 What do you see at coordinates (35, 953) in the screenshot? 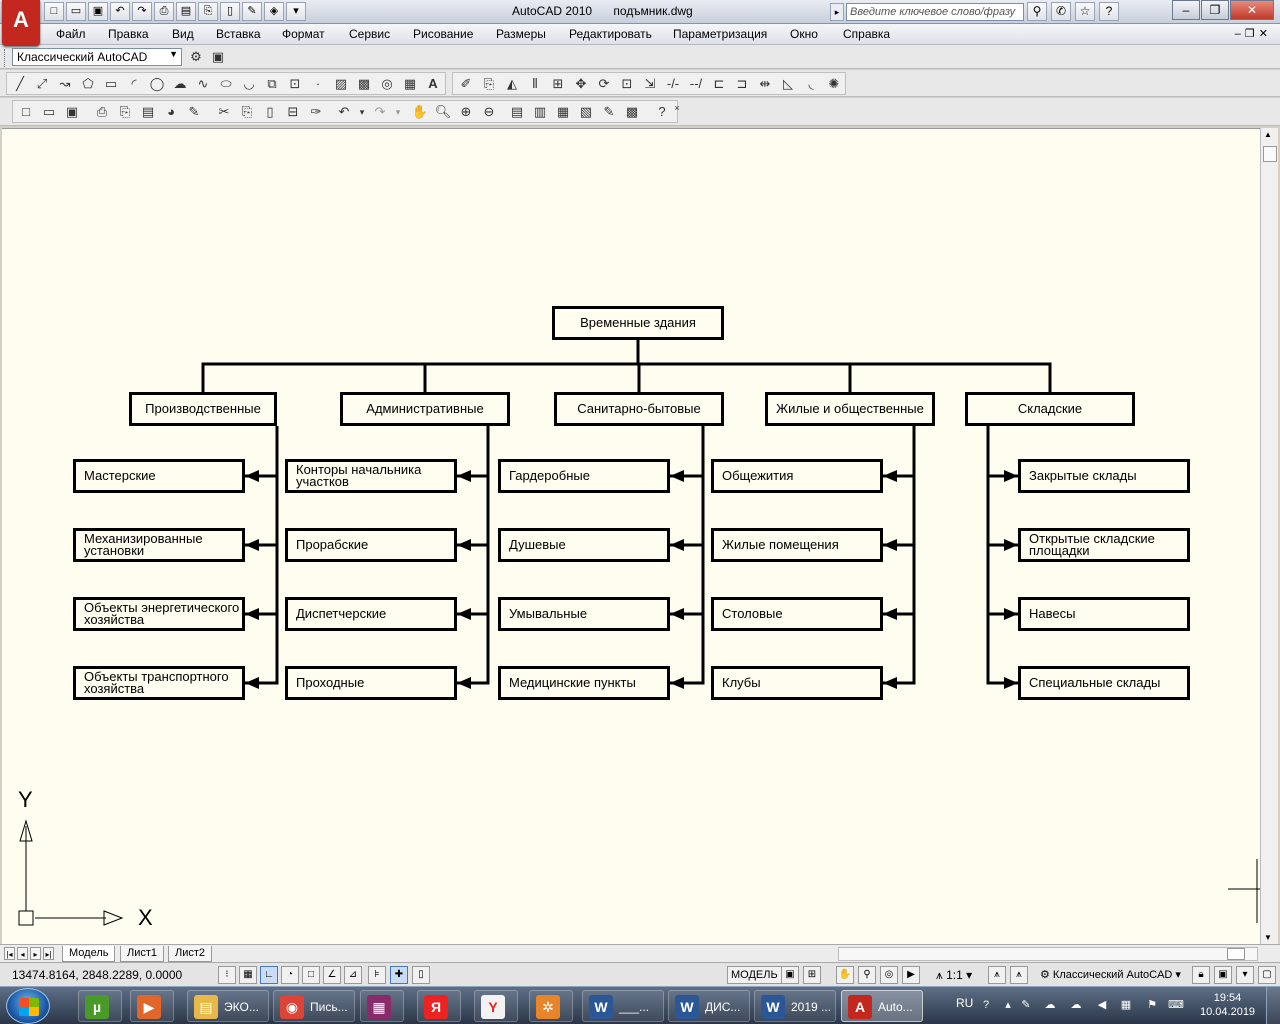
I see `next-tab-icon: ▸` at bounding box center [35, 953].